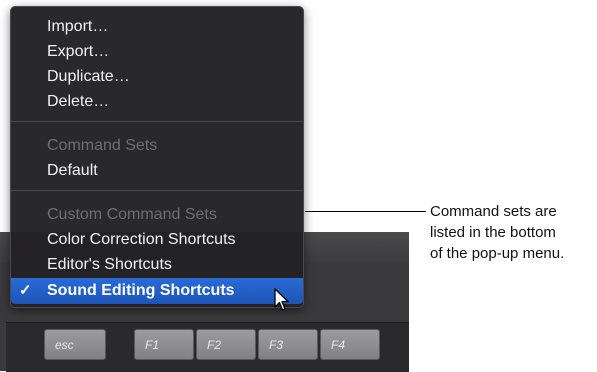 This screenshot has width=597, height=372. I want to click on key-f3: F3, so click(288, 344).